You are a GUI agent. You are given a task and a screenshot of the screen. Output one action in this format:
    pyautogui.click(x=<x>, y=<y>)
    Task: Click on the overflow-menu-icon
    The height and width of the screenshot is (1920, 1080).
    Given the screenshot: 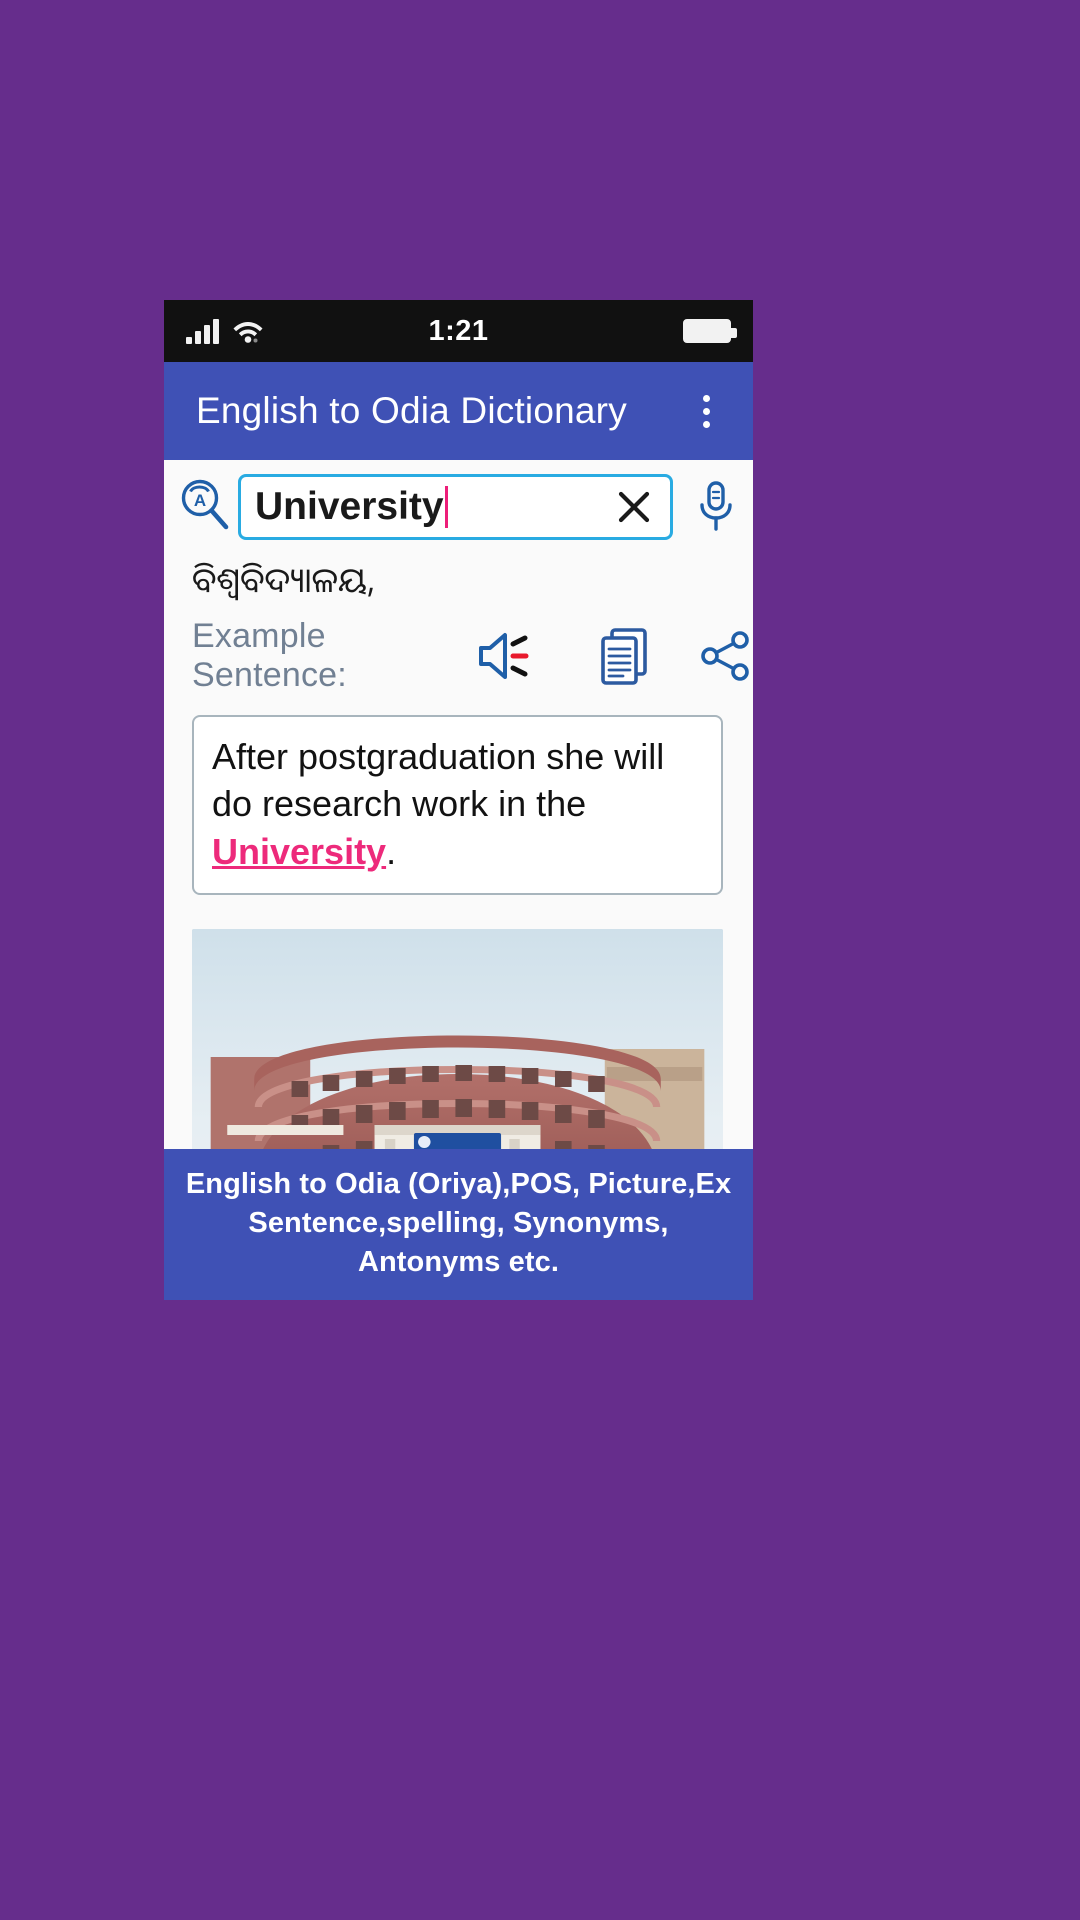 What is the action you would take?
    pyautogui.click(x=706, y=411)
    